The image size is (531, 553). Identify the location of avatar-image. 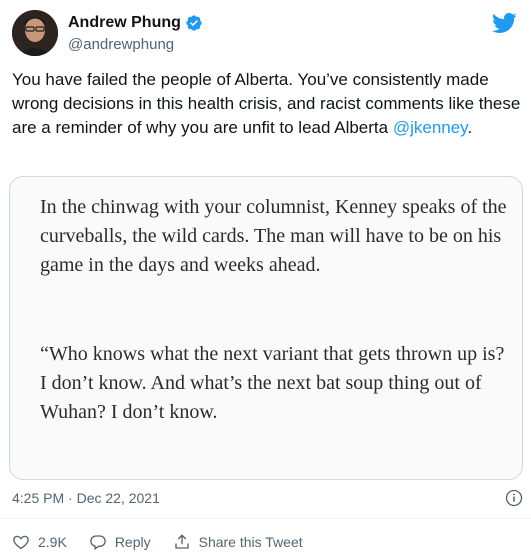
(35, 33).